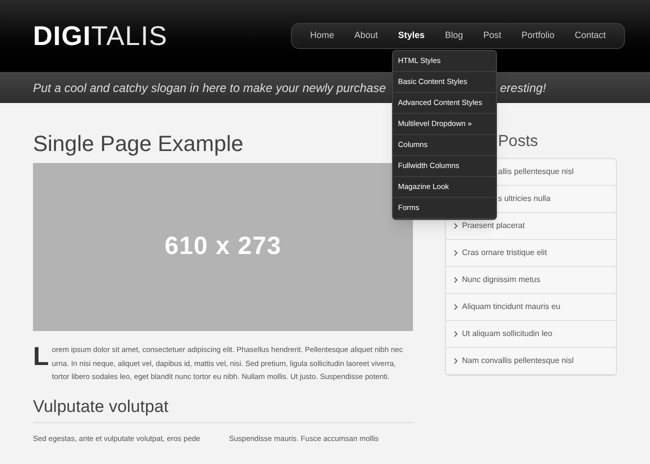 The height and width of the screenshot is (464, 650). I want to click on recent-article-link: allis pellentesque nisl, so click(536, 172).